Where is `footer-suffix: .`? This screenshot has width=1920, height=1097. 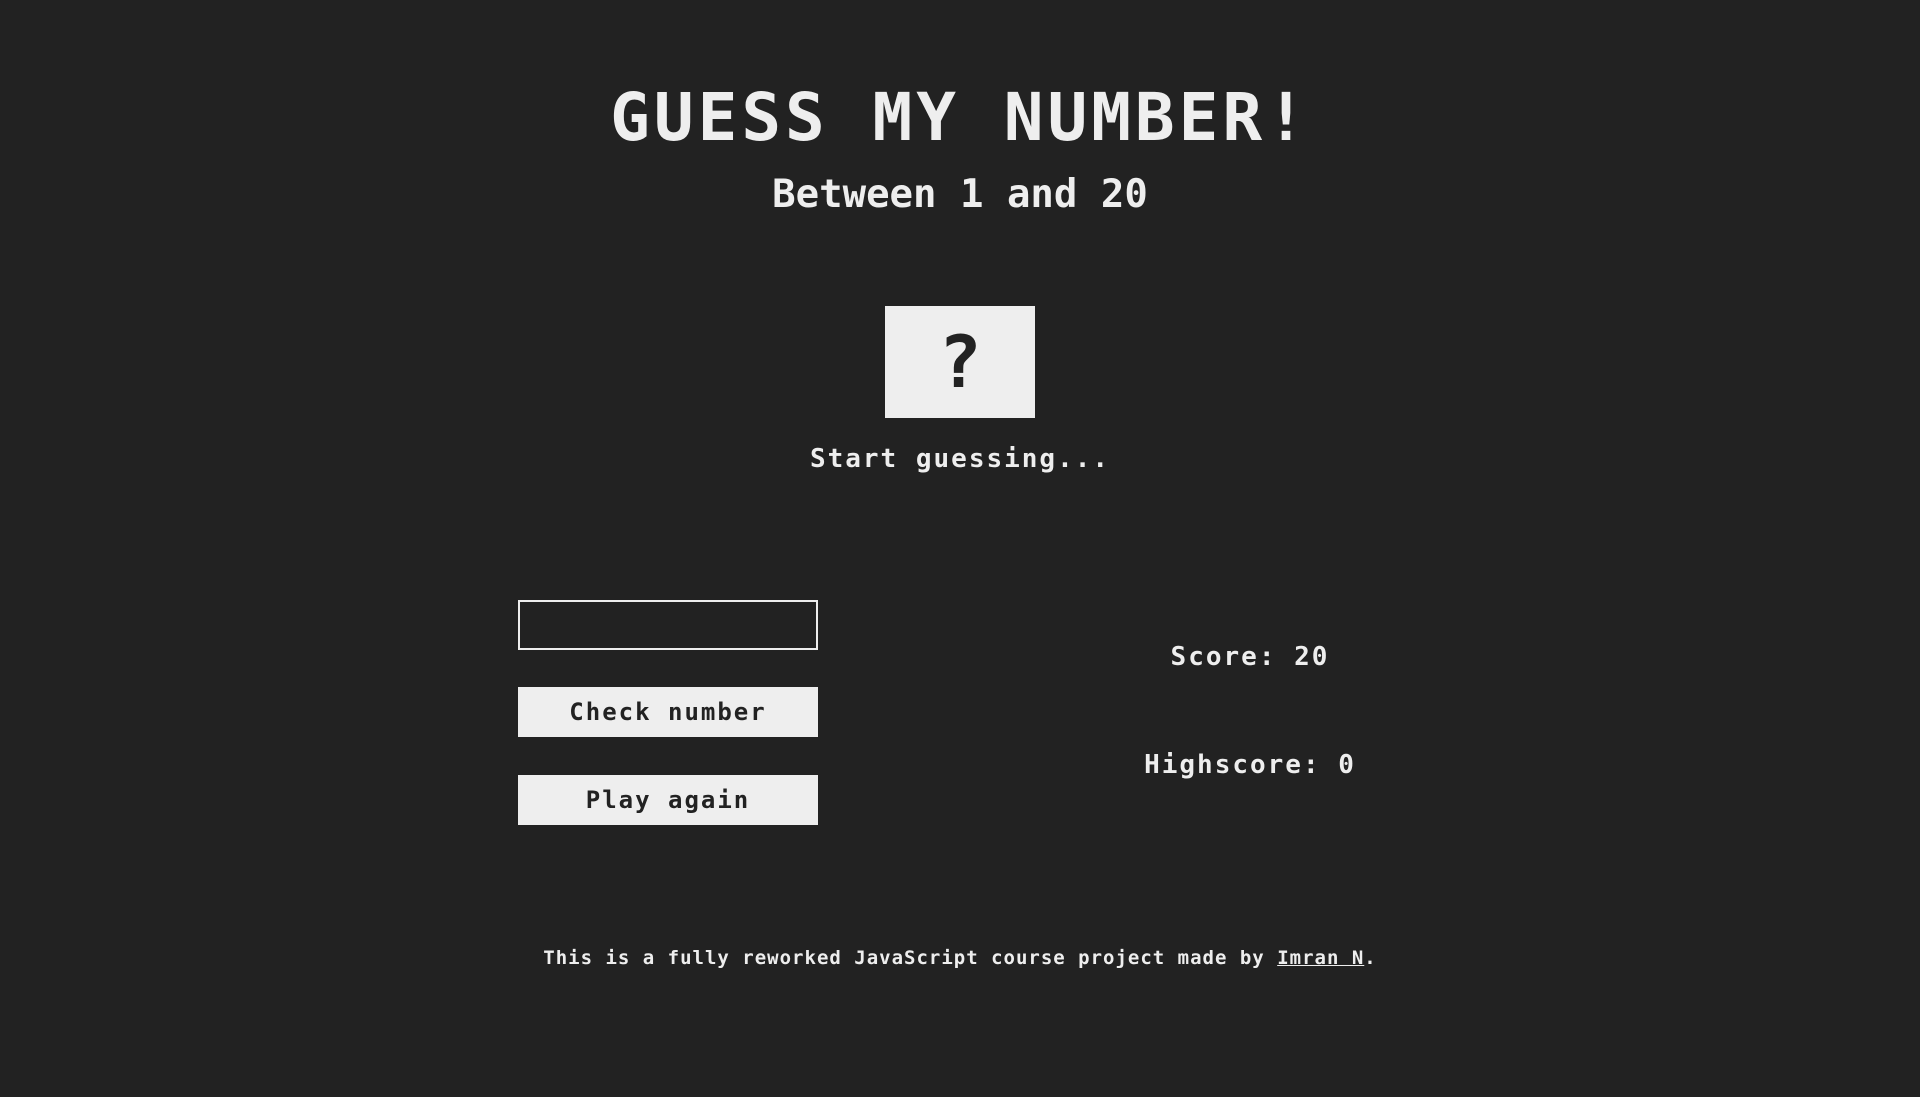
footer-suffix: . is located at coordinates (1370, 958).